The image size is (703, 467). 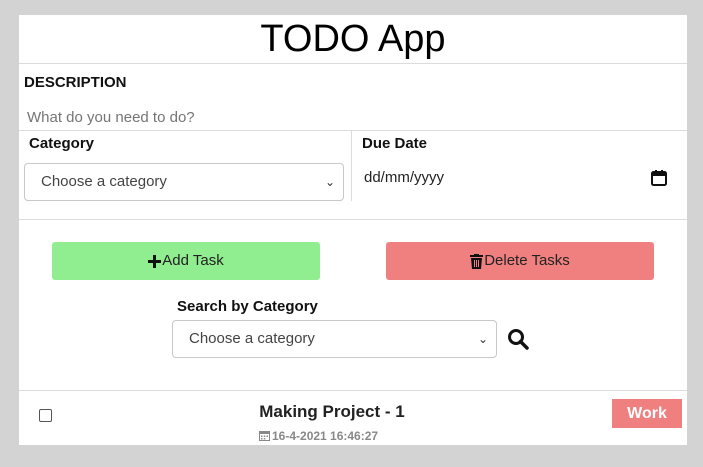 I want to click on column-divider, so click(x=351, y=166).